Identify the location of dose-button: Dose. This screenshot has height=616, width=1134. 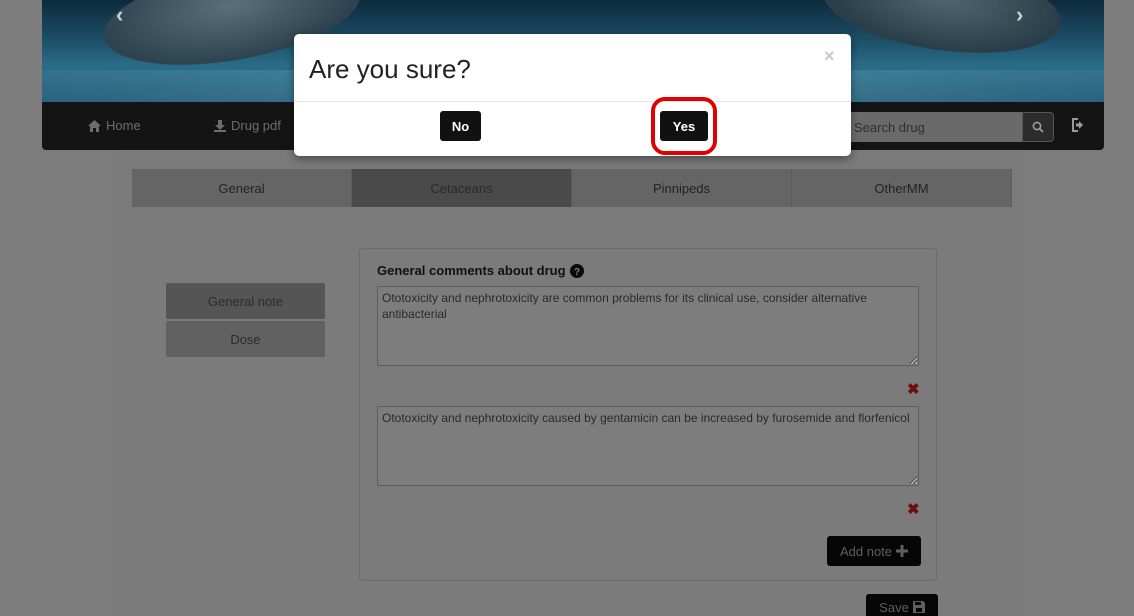
(245, 339).